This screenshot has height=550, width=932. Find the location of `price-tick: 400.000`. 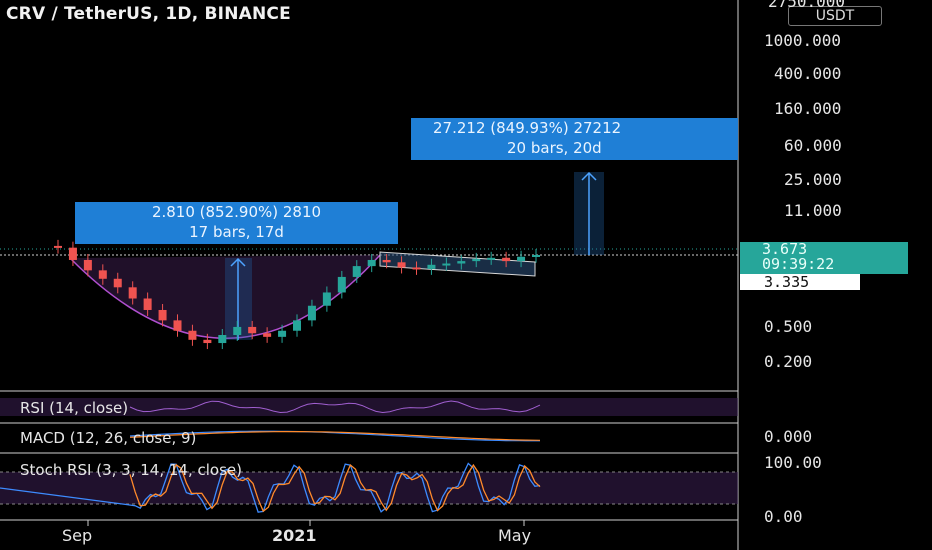

price-tick: 400.000 is located at coordinates (808, 73).